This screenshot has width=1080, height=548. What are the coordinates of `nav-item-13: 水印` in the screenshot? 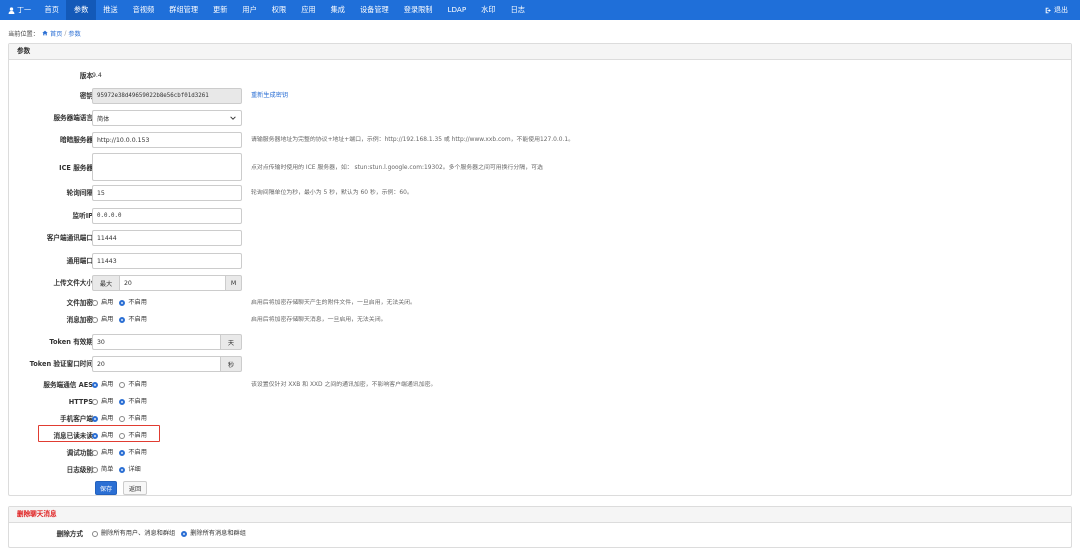 It's located at (488, 10).